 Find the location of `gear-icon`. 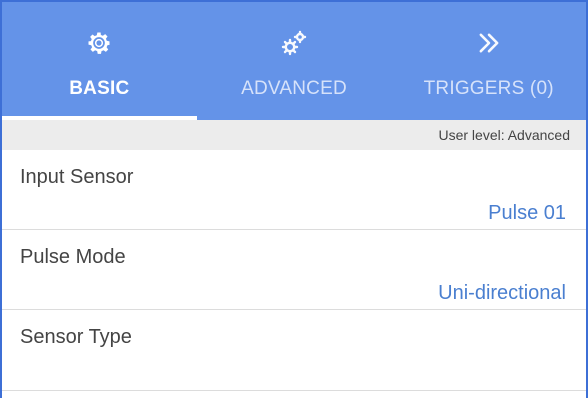

gear-icon is located at coordinates (99, 43).